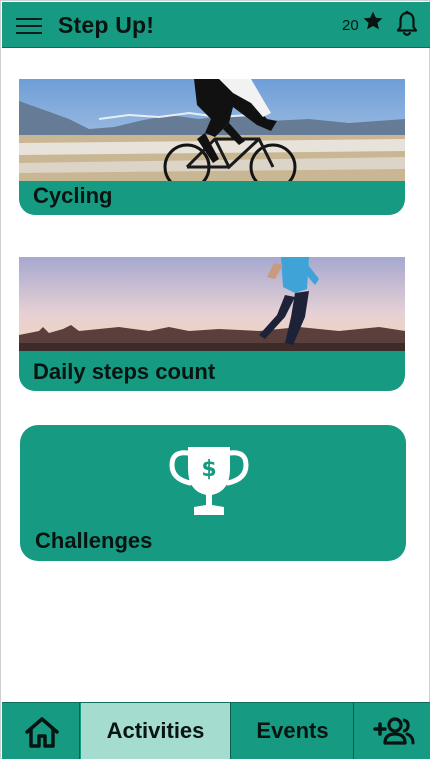 The height and width of the screenshot is (759, 430). Describe the element at coordinates (212, 304) in the screenshot. I see `runner-photo` at that location.